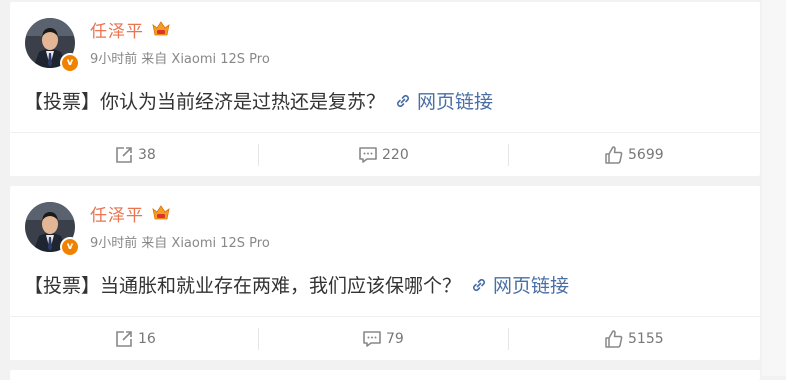 The width and height of the screenshot is (786, 380). I want to click on post-content: 【投票】当通胀和就业存在两难，我们应该保哪个？ 网页链接, so click(296, 284).